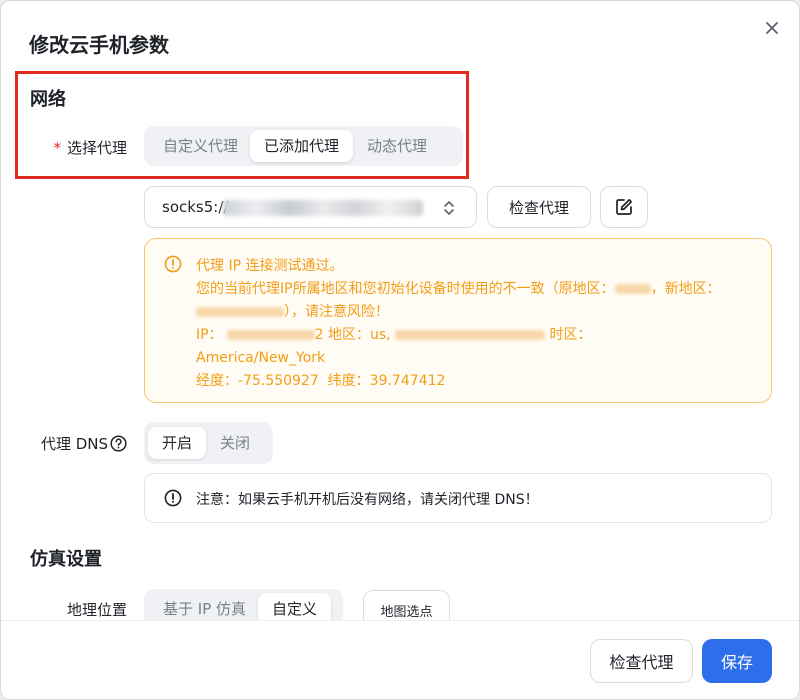 This screenshot has height=700, width=800. I want to click on redacted-old-region, so click(632, 289).